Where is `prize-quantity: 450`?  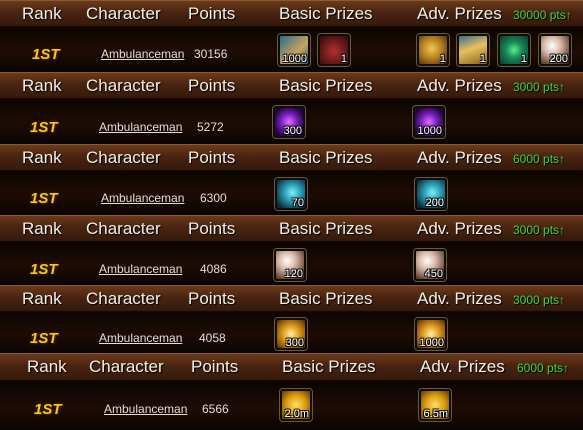 prize-quantity: 450 is located at coordinates (433, 274).